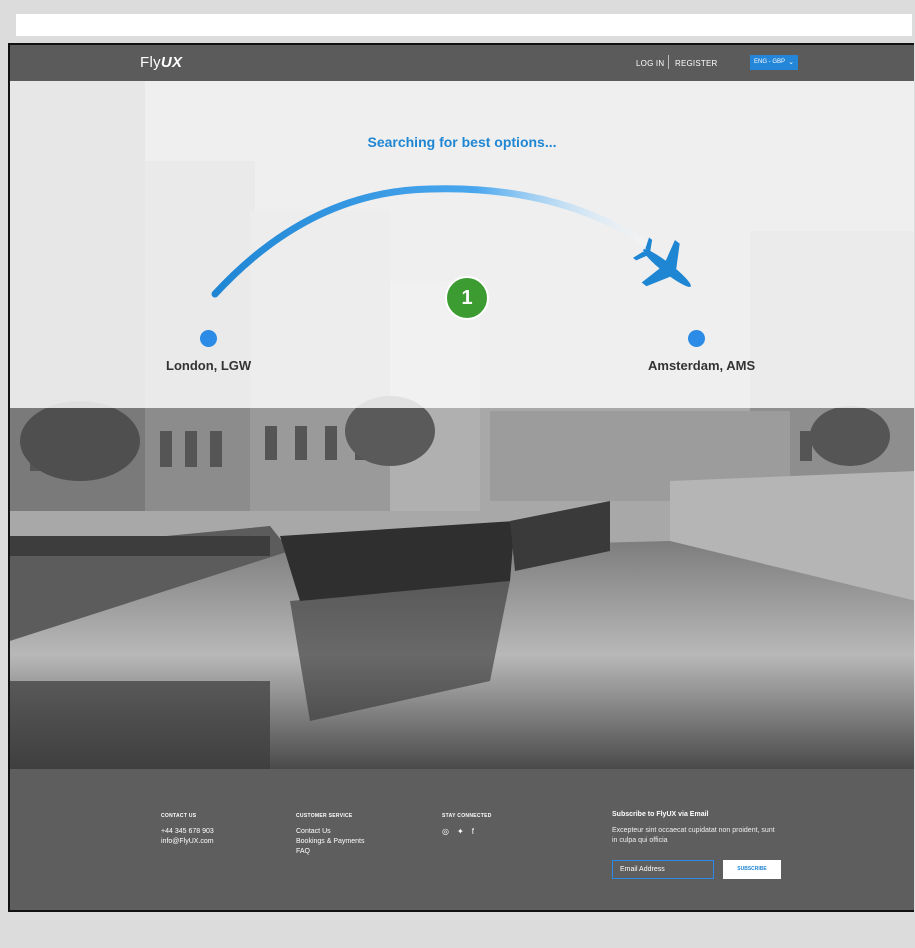 The height and width of the screenshot is (948, 915). Describe the element at coordinates (660, 814) in the screenshot. I see `subscribe-heading: Subscribe to FlyUX via Email` at that location.